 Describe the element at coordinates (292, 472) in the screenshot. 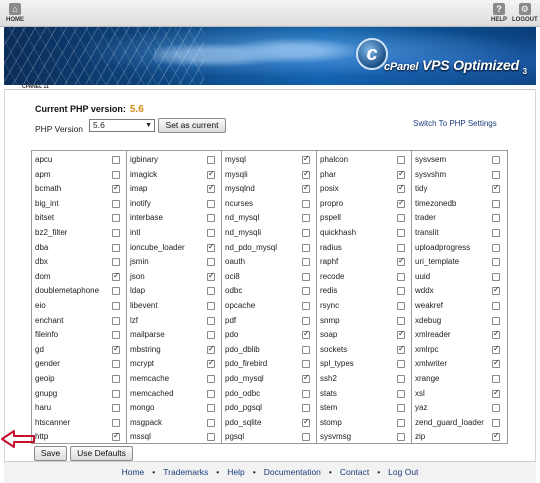

I see `footer-link: Documentation` at that location.